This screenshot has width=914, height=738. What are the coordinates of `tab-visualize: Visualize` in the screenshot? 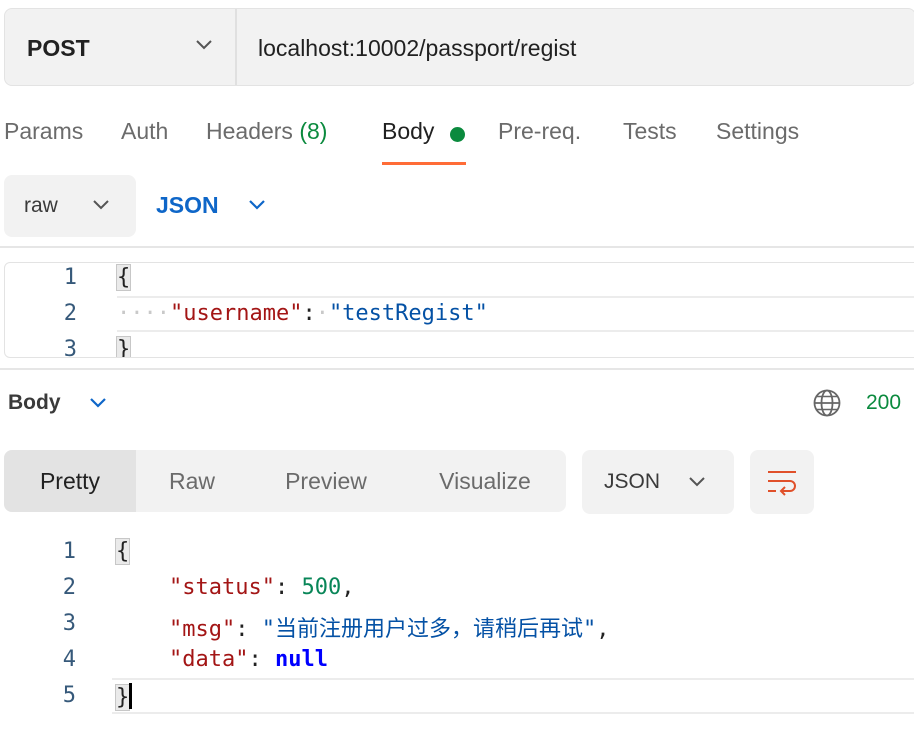 It's located at (485, 481).